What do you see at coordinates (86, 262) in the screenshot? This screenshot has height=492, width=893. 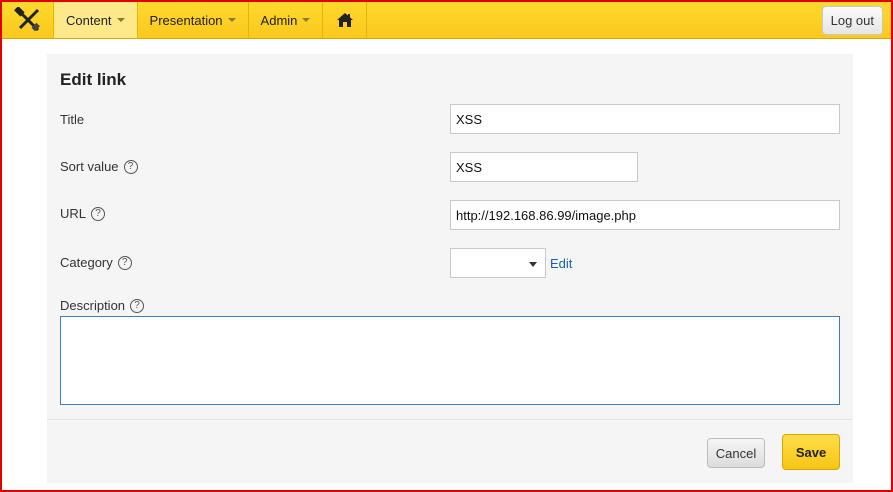 I see `category-label-text: Category` at bounding box center [86, 262].